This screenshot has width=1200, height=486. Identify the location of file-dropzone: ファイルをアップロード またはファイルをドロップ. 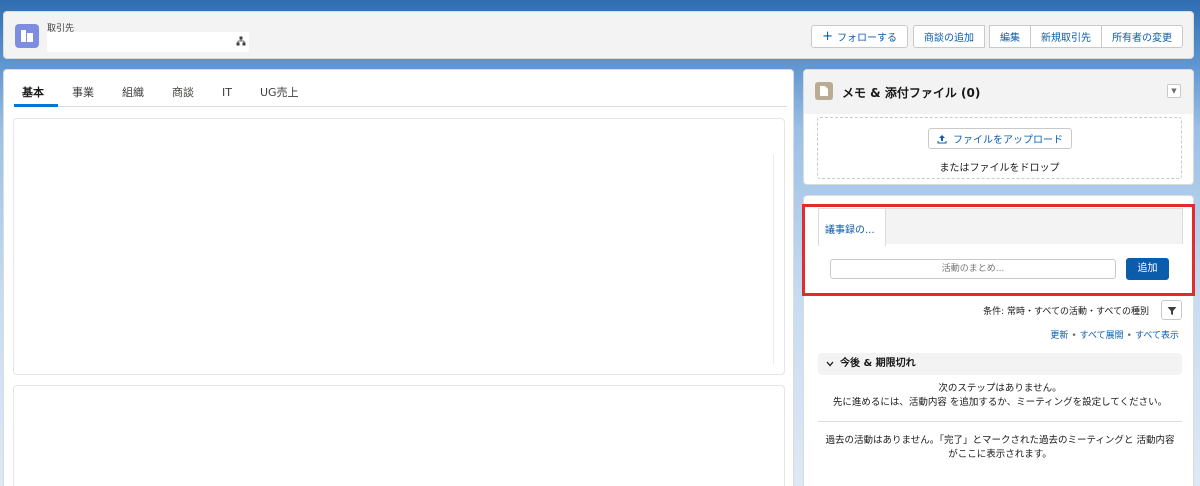
(999, 148).